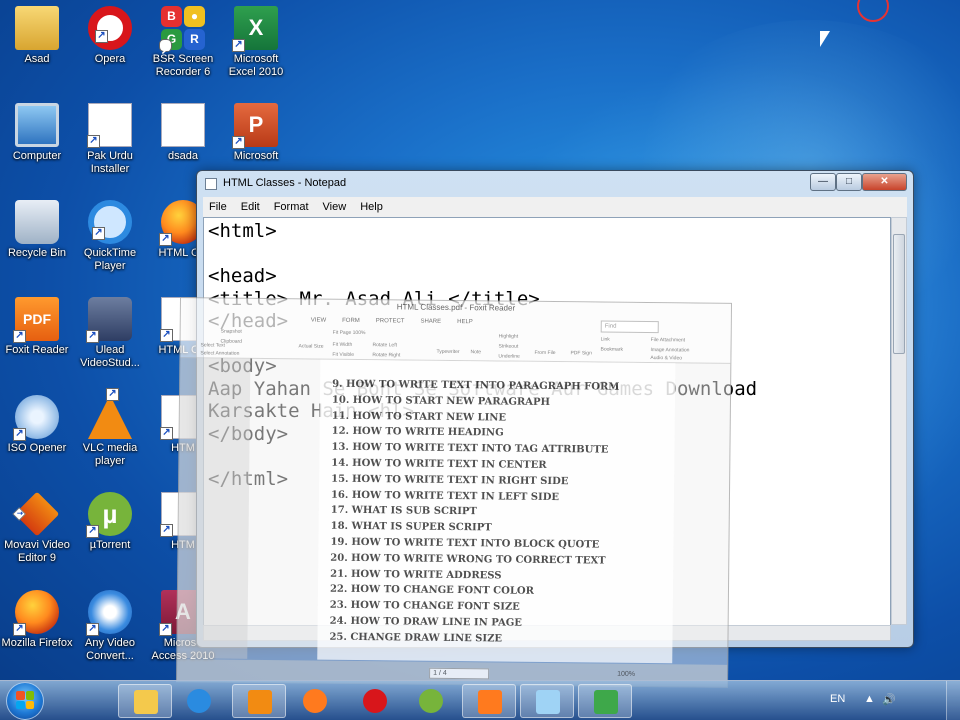 The height and width of the screenshot is (720, 960). I want to click on opera-icon, so click(375, 701).